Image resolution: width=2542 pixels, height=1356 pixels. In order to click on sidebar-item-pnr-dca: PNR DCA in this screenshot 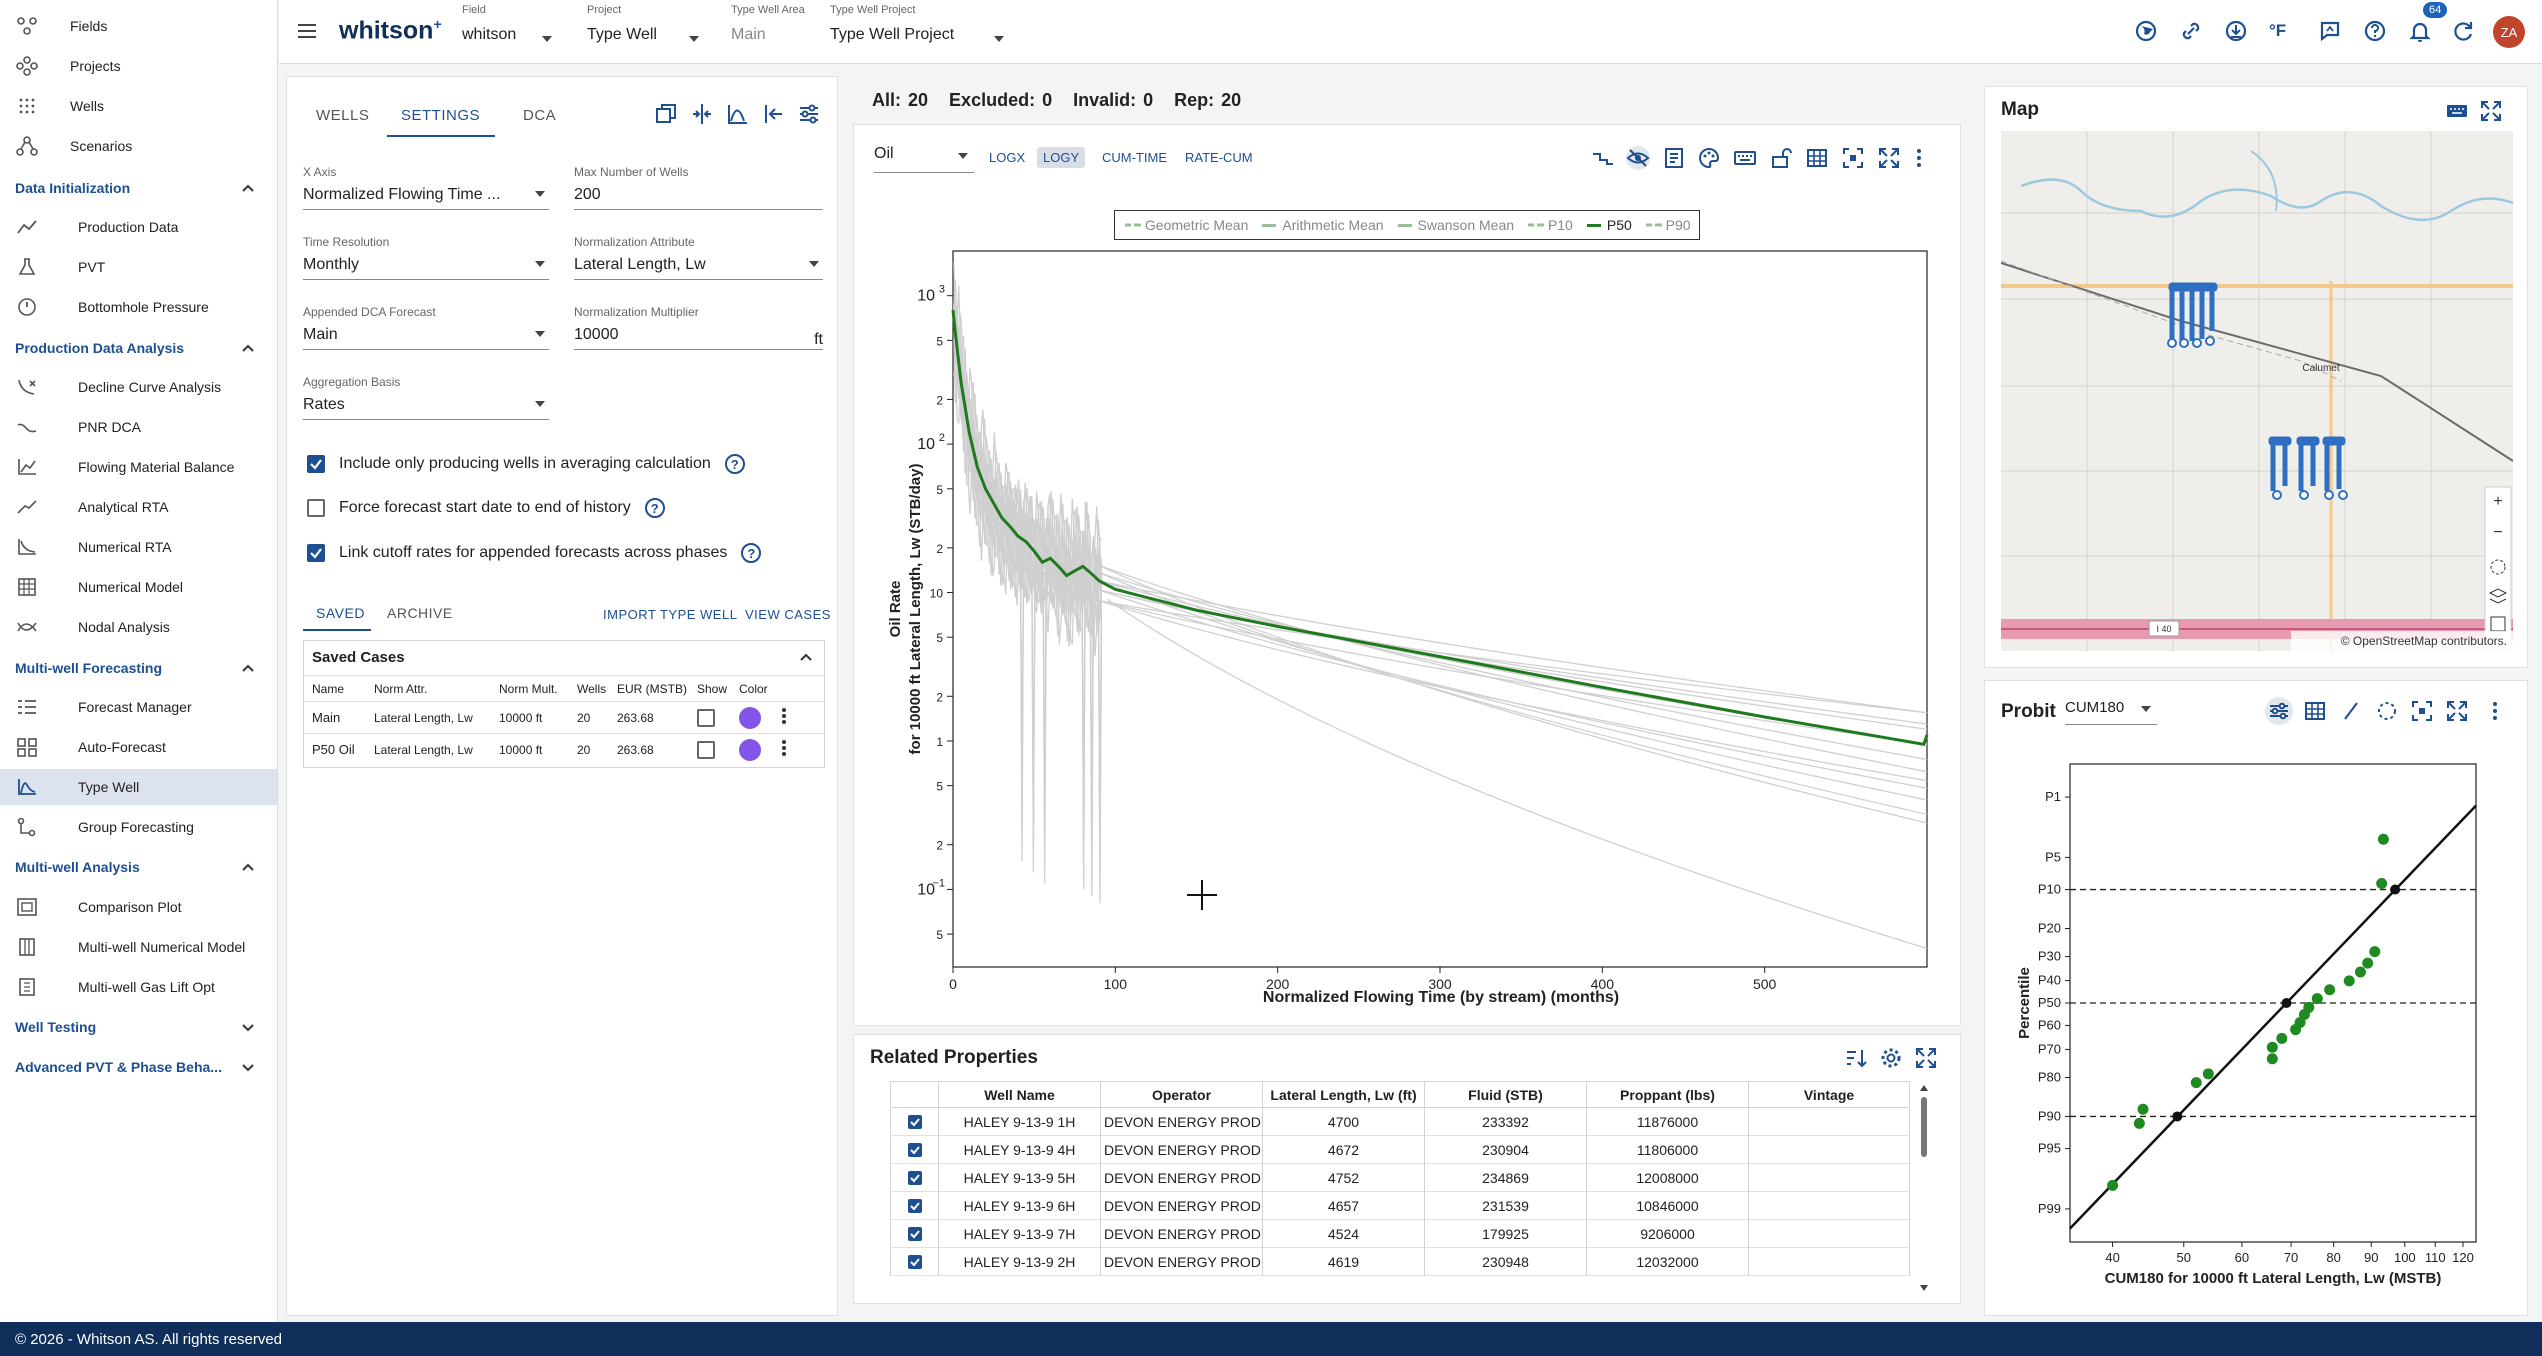, I will do `click(138, 427)`.